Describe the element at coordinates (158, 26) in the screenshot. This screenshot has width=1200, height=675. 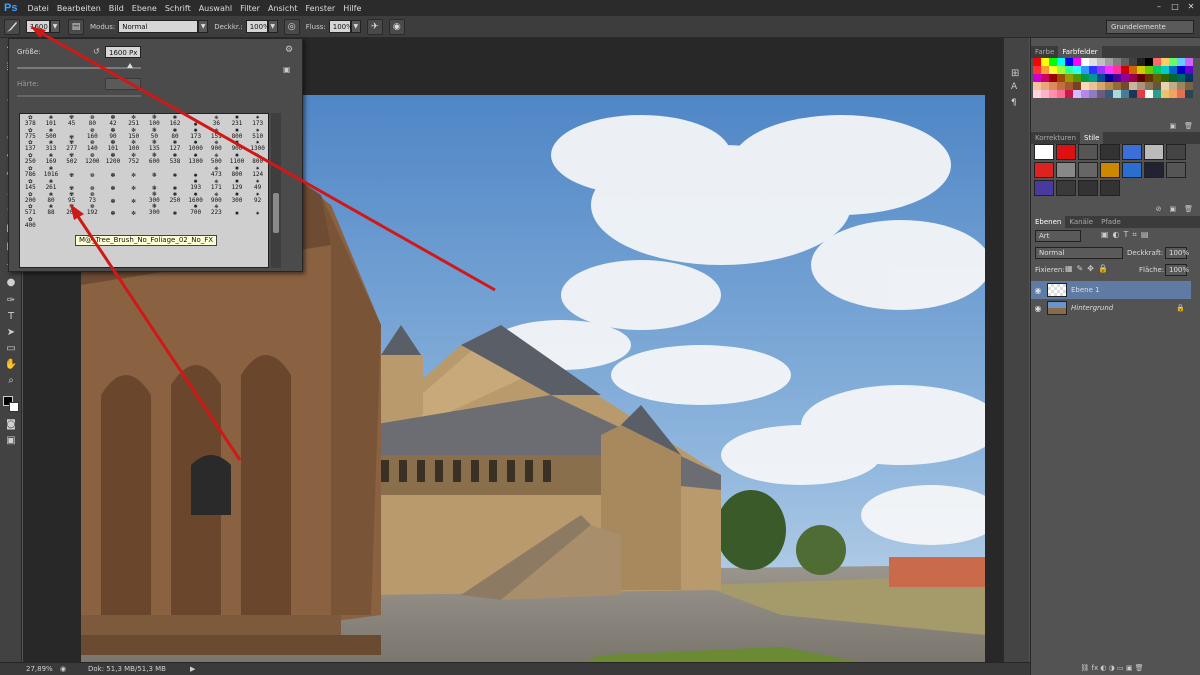
I see `modus-select: Normal` at that location.